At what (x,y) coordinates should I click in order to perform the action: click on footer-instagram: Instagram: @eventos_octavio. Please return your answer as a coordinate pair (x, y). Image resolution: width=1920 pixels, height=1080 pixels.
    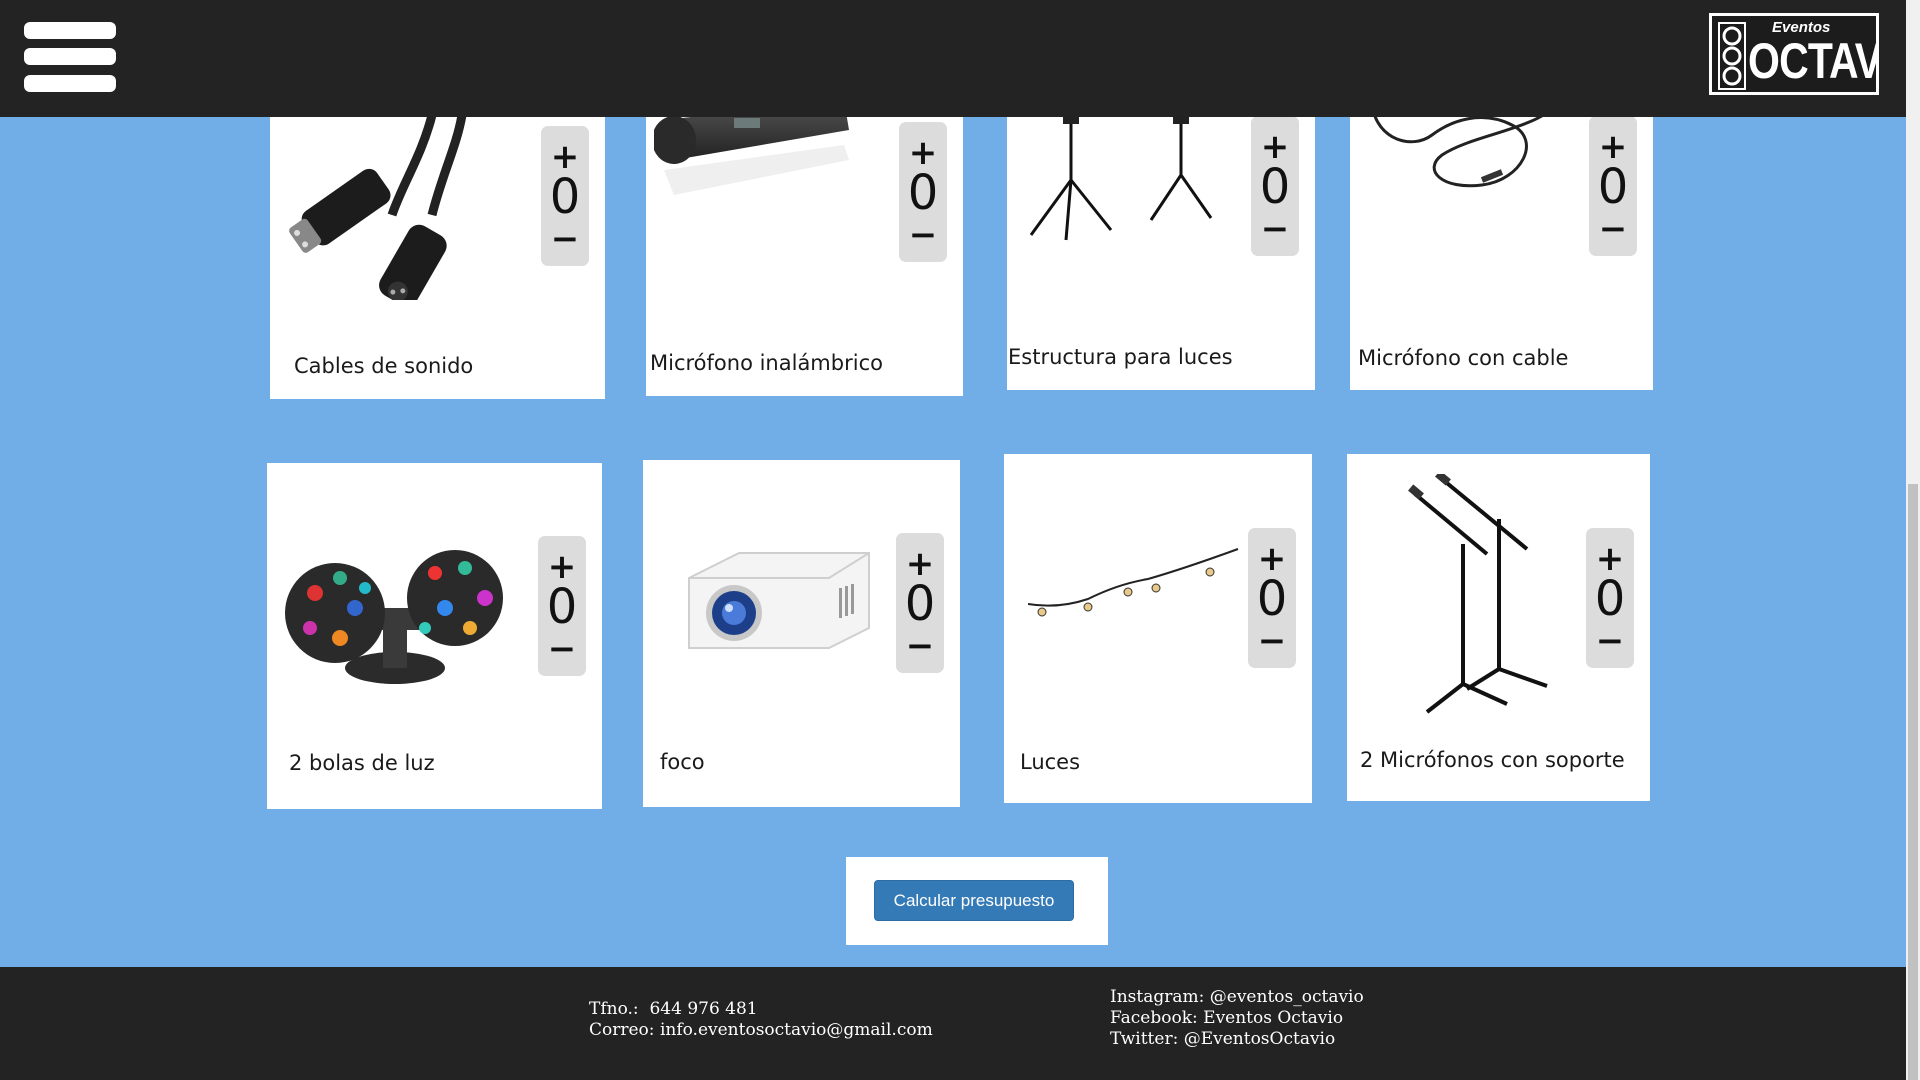
    Looking at the image, I should click on (1237, 997).